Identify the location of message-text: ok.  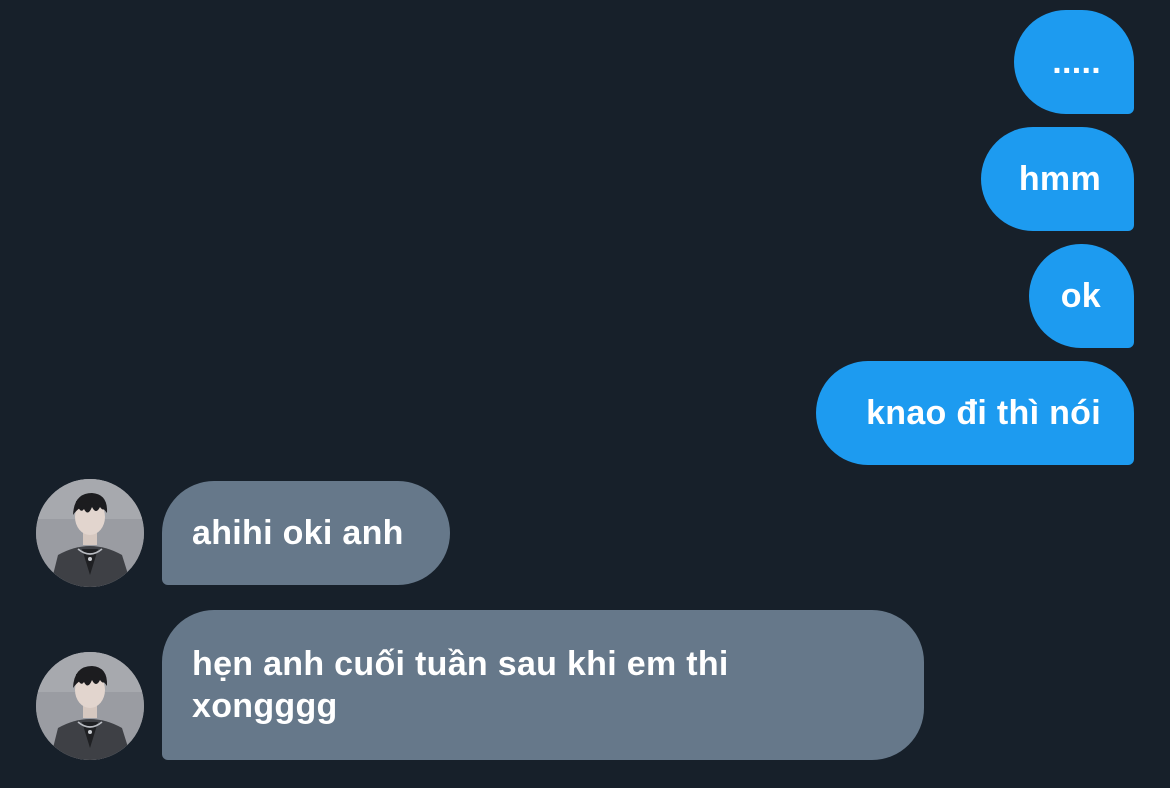
(1080, 296).